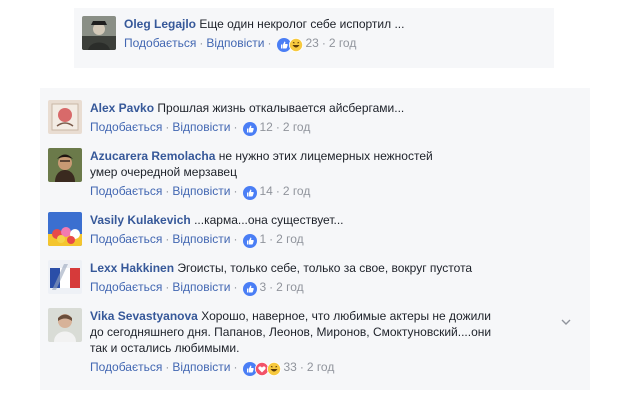  What do you see at coordinates (163, 172) in the screenshot?
I see `comment-text-line: умер очередной мерзавец` at bounding box center [163, 172].